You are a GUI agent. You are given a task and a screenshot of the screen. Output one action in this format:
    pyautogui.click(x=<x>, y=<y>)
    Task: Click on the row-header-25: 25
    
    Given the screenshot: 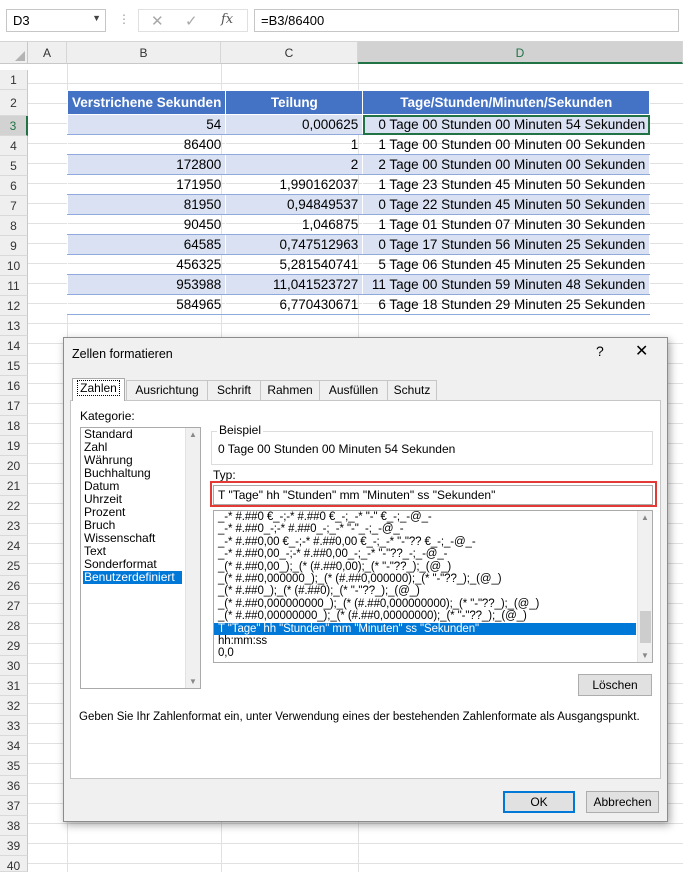 What is the action you would take?
    pyautogui.click(x=14, y=566)
    